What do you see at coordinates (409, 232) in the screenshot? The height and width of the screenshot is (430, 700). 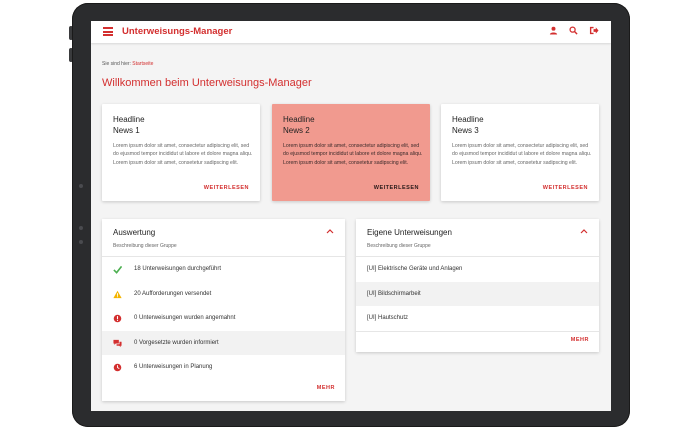 I see `panel-title: Eigene Unterweisungen` at bounding box center [409, 232].